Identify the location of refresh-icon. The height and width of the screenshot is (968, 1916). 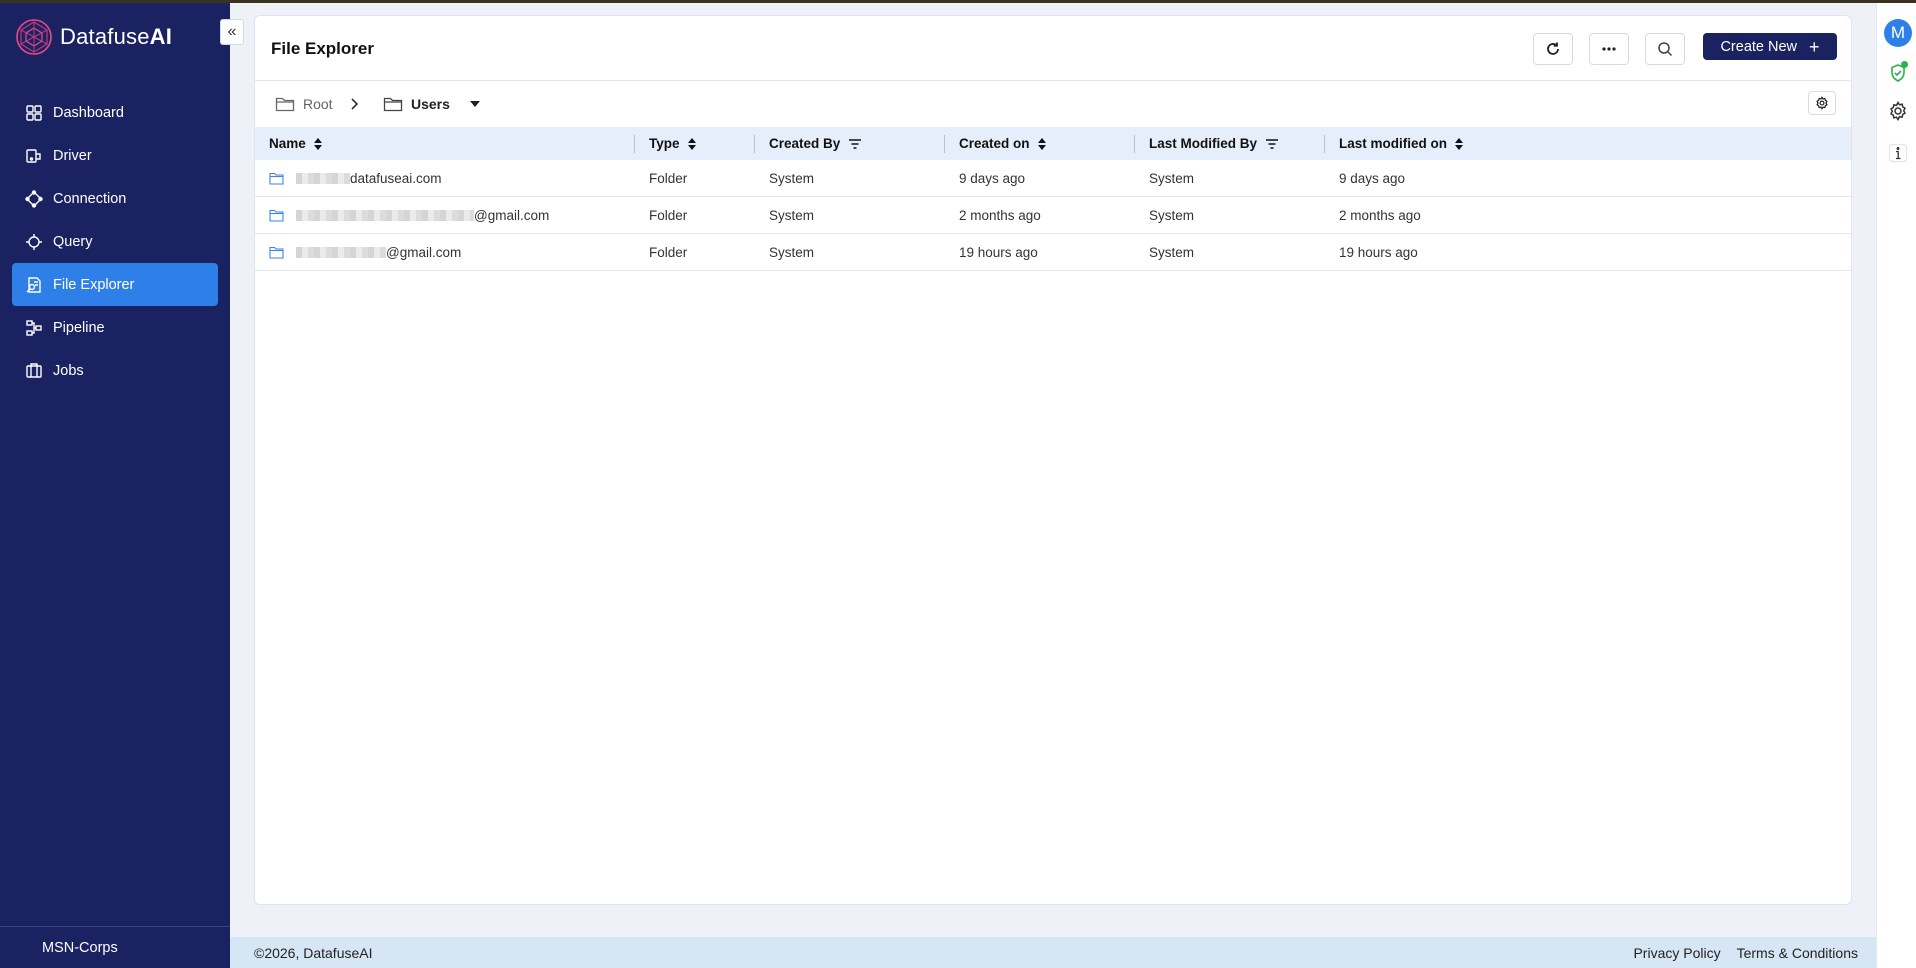
(1553, 48).